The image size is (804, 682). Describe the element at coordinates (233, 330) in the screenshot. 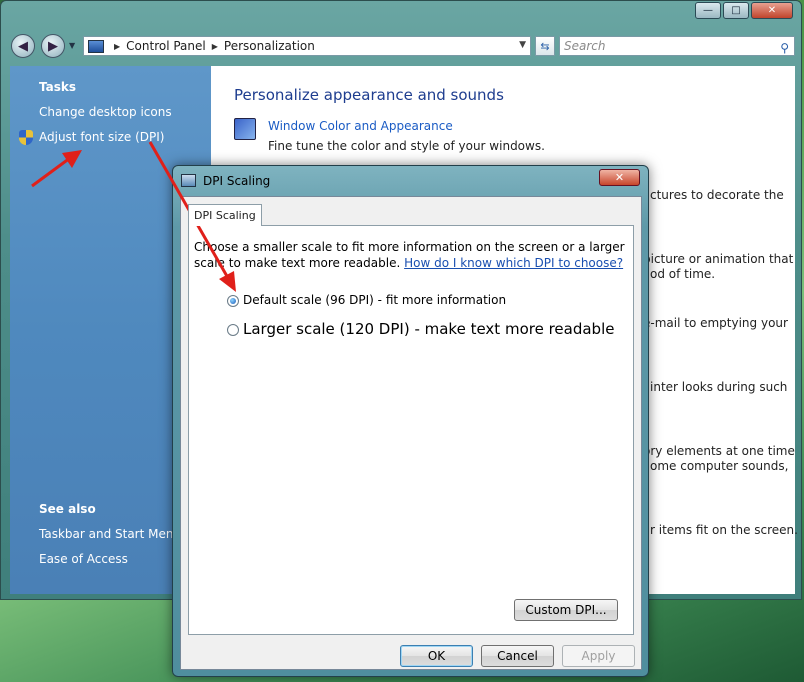

I see `larger-scale-radio` at that location.